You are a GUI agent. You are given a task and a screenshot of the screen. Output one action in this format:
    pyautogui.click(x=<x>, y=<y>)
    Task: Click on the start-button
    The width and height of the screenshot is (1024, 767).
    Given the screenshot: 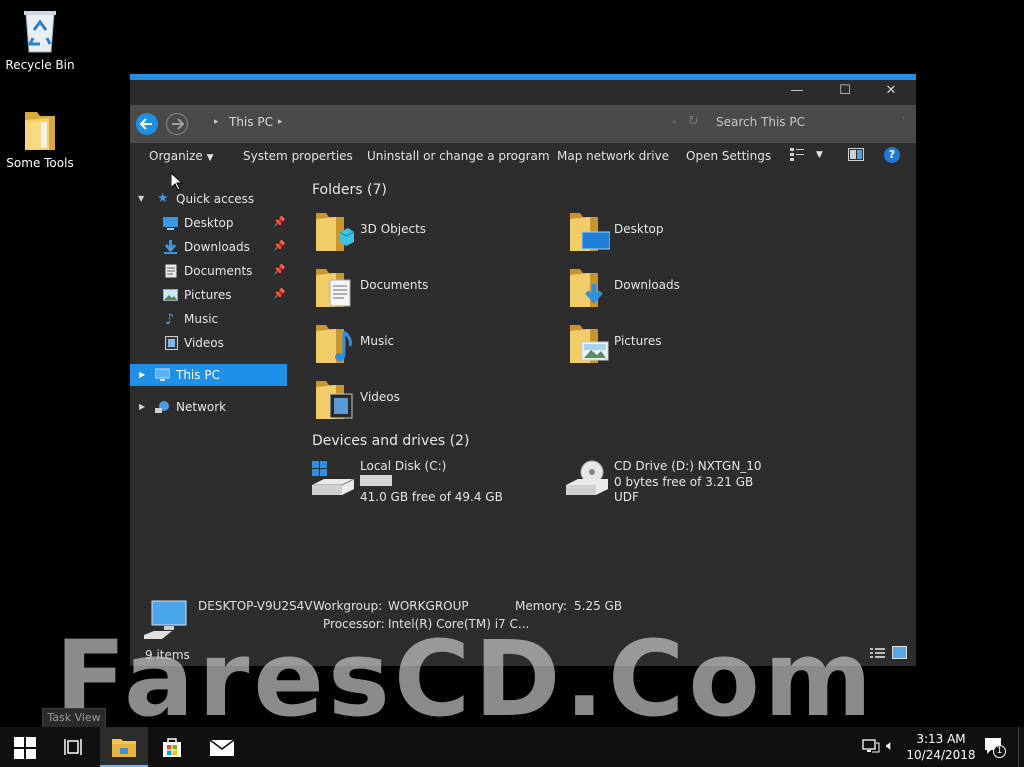 What is the action you would take?
    pyautogui.click(x=24, y=747)
    